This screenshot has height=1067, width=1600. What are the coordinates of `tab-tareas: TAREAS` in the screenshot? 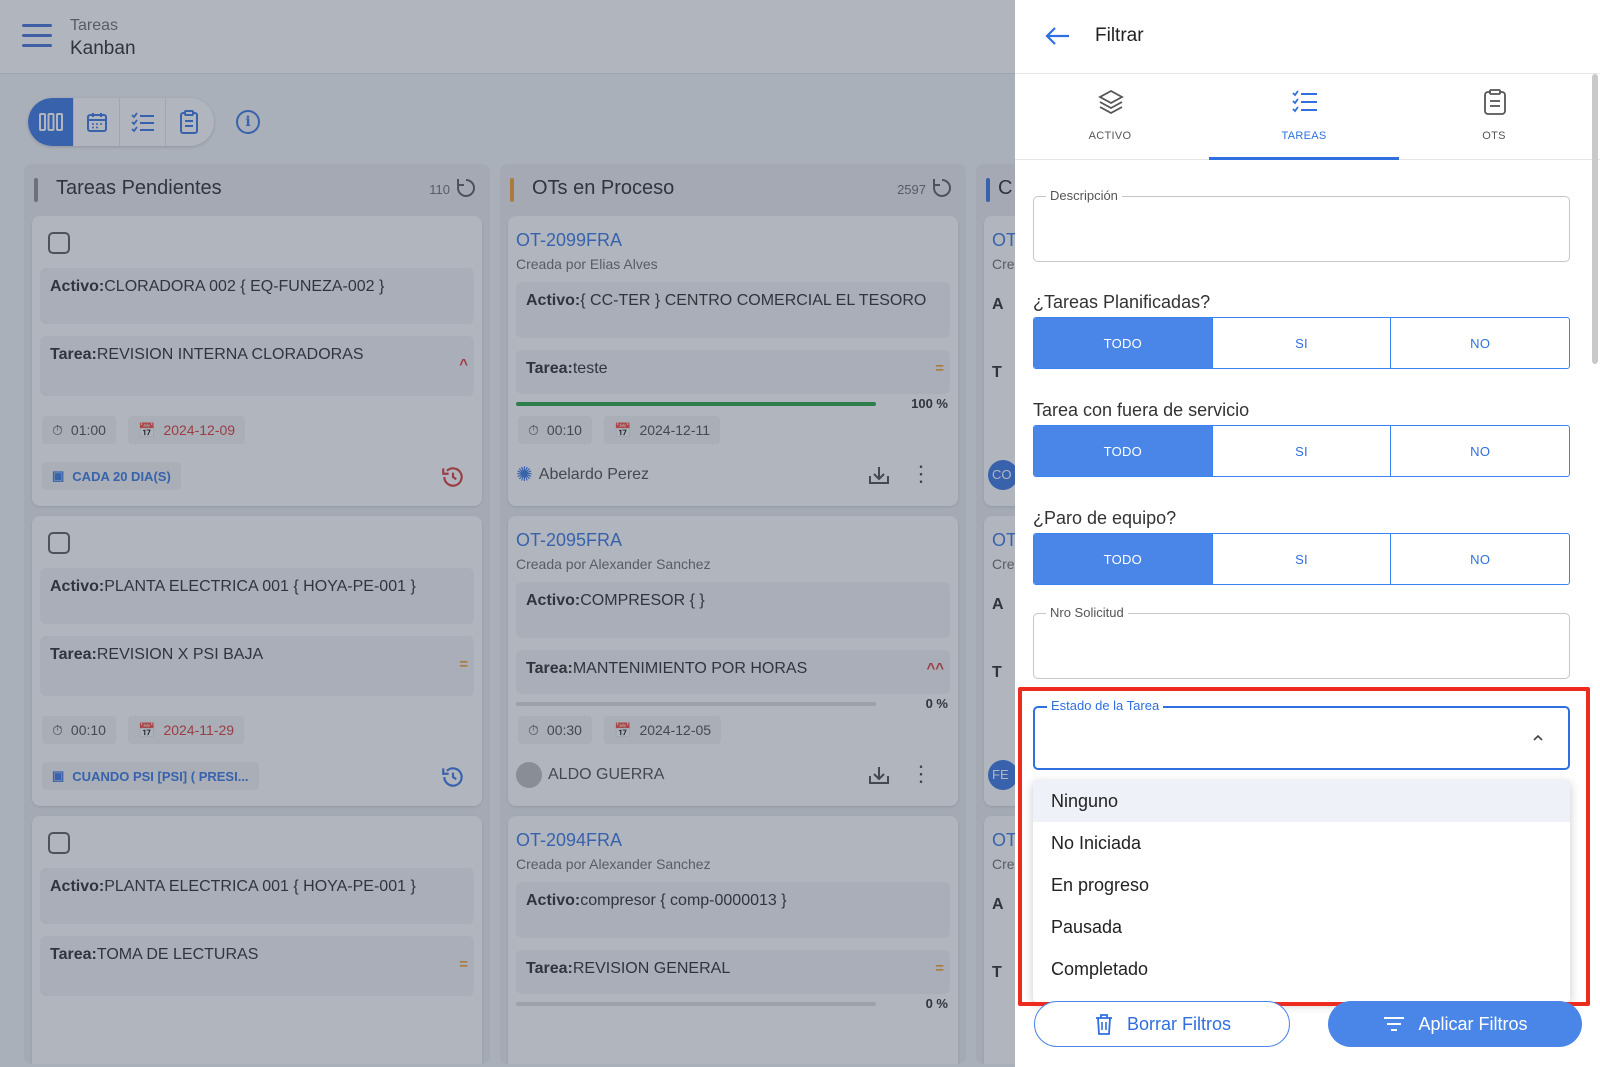 It's located at (1304, 117).